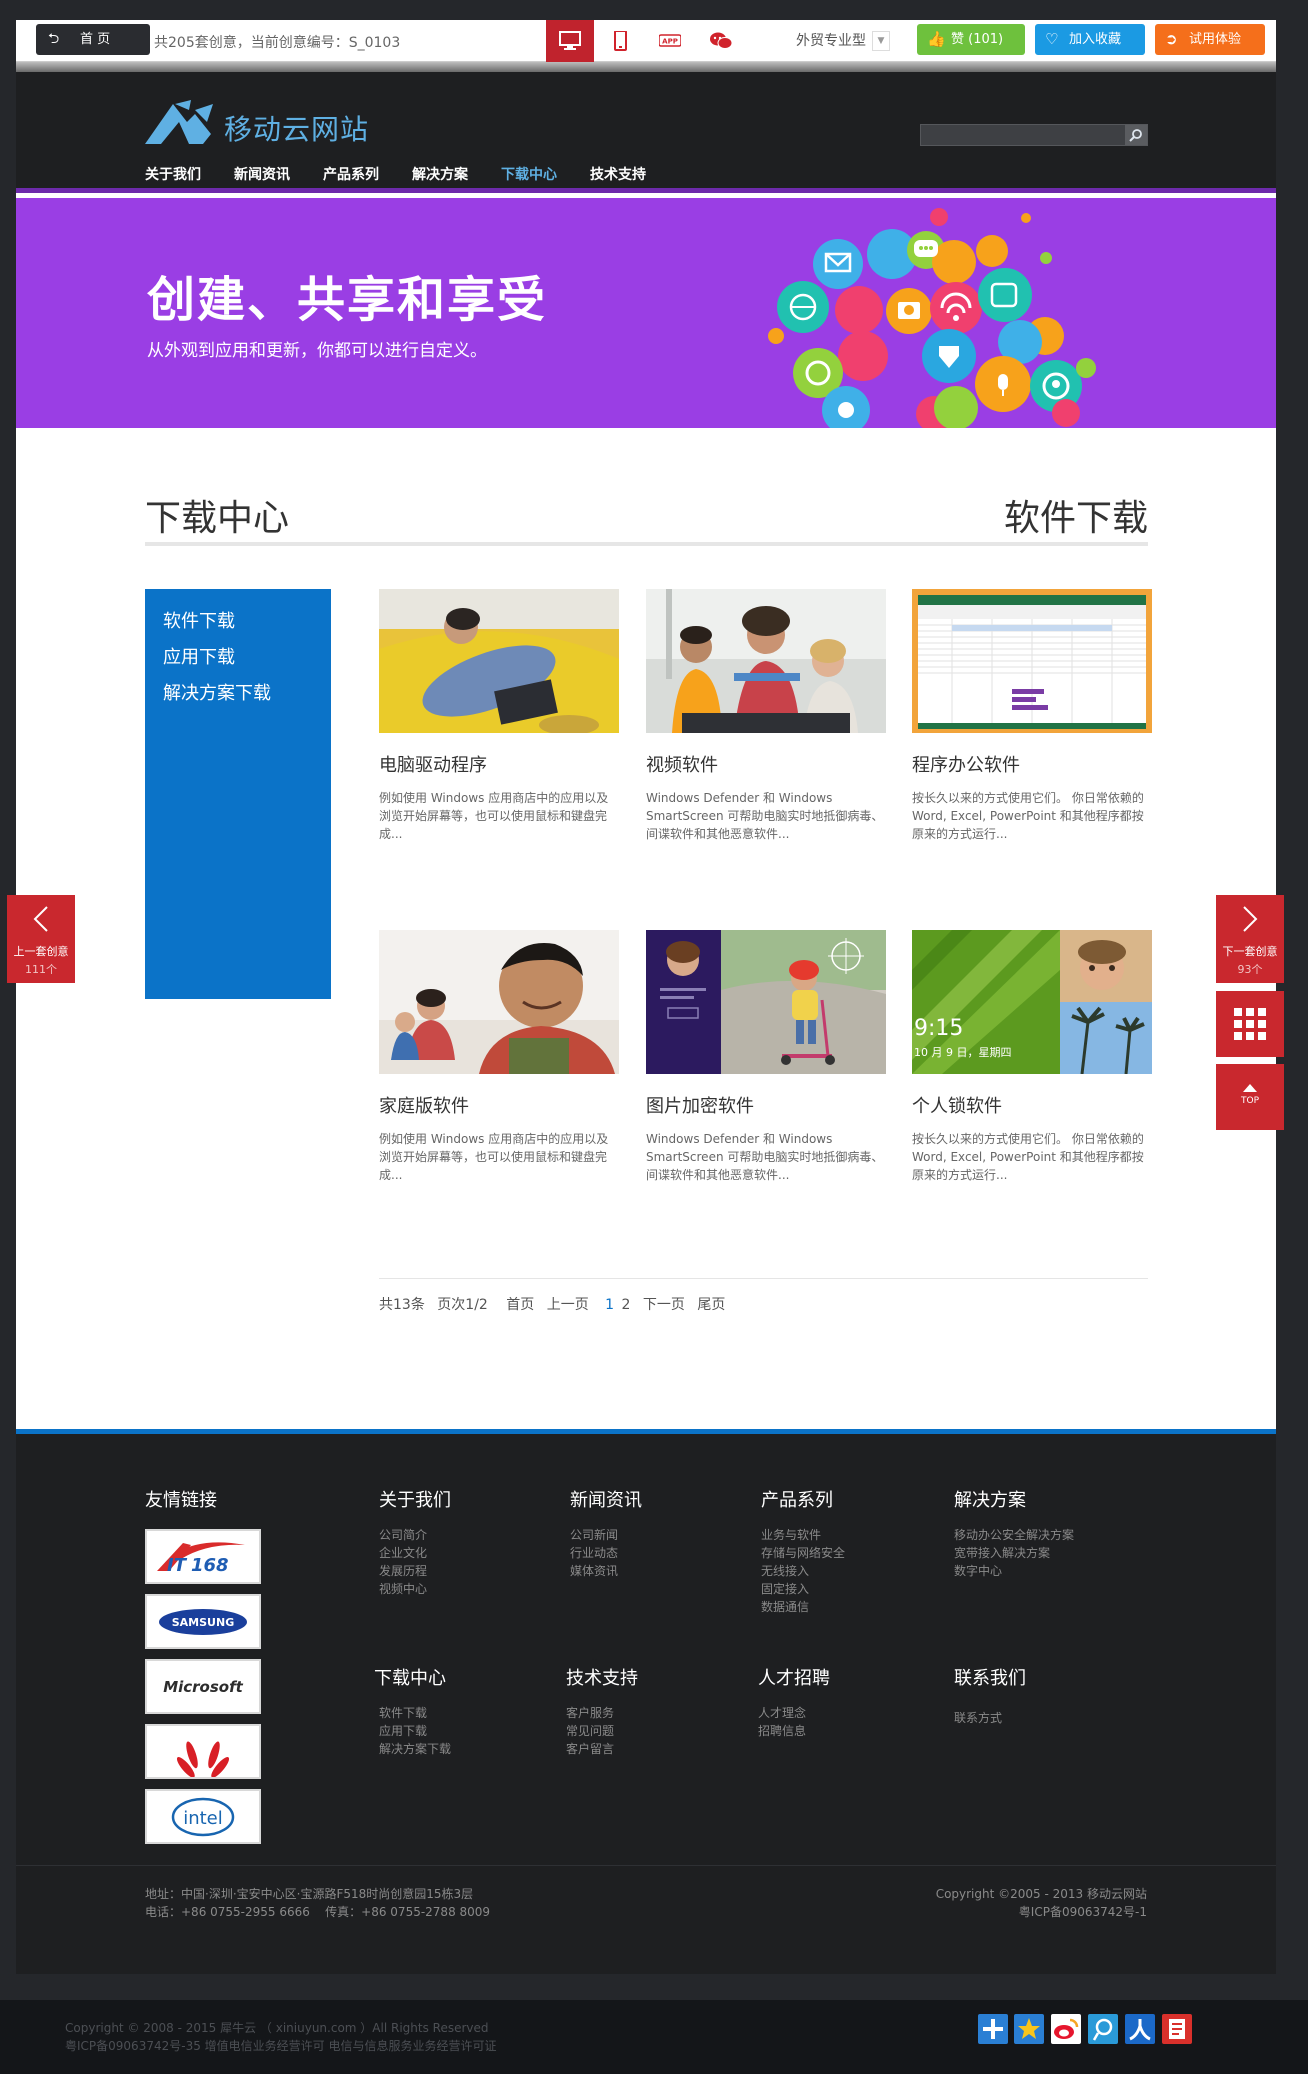 The width and height of the screenshot is (1308, 2074). Describe the element at coordinates (262, 174) in the screenshot. I see `nav-item-news: 新闻资讯` at that location.